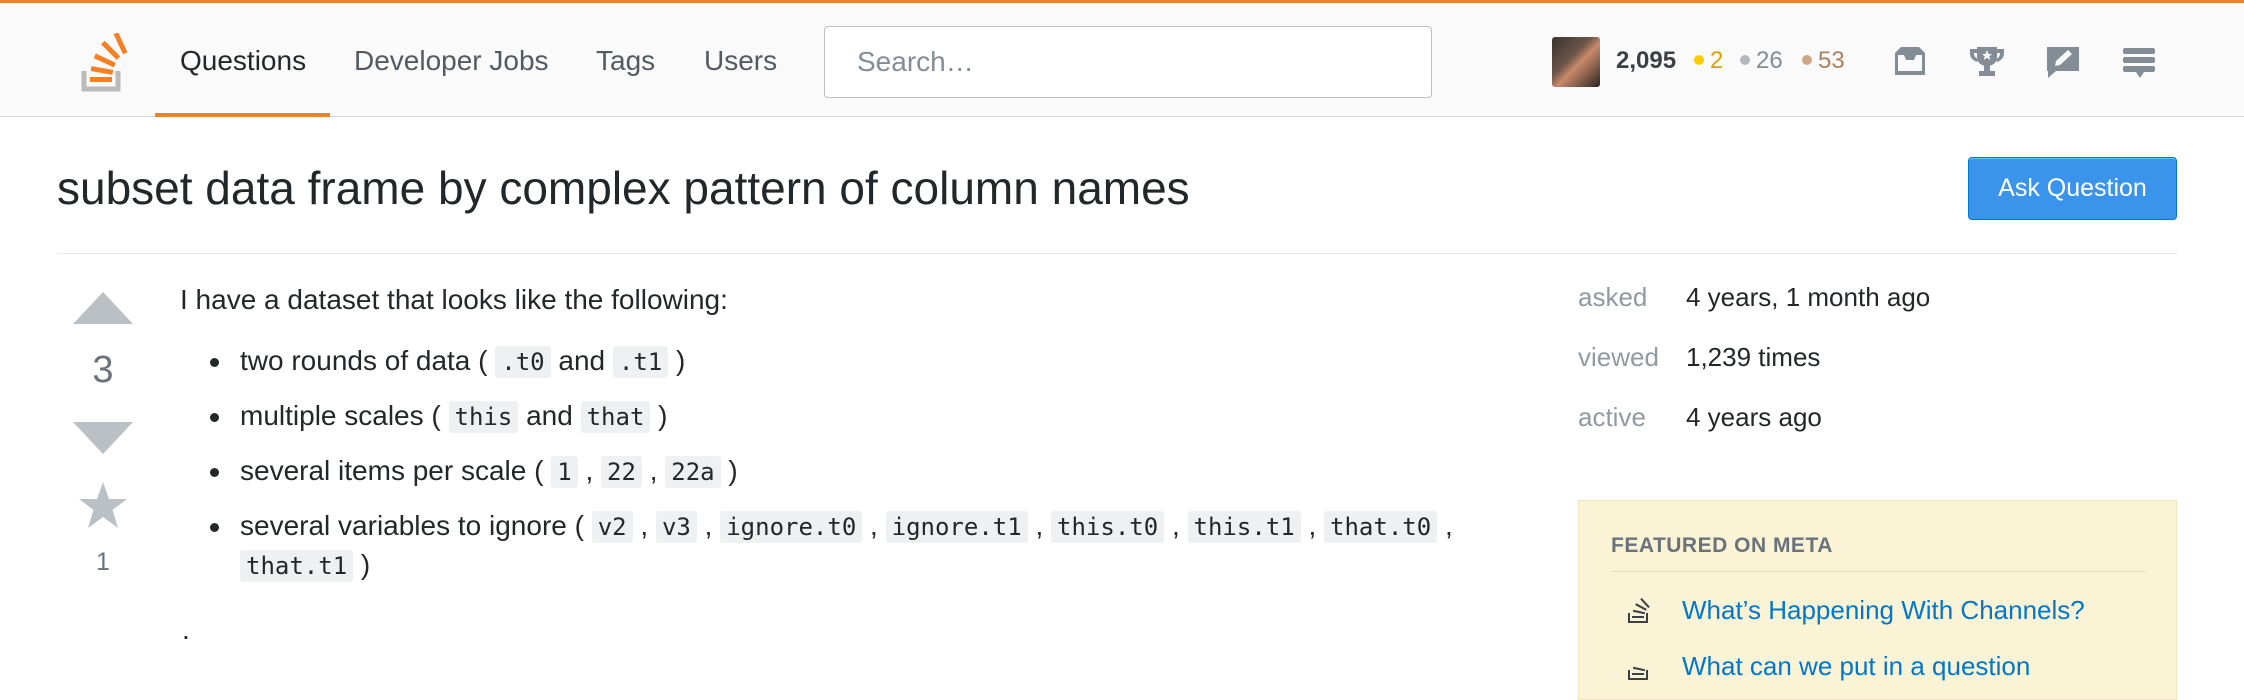 The width and height of the screenshot is (2244, 700). I want to click on inline-code: .t1, so click(640, 362).